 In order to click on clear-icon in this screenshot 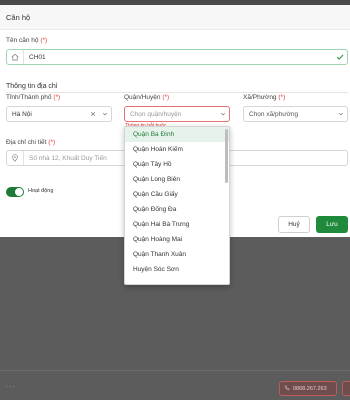, I will do `click(93, 114)`.